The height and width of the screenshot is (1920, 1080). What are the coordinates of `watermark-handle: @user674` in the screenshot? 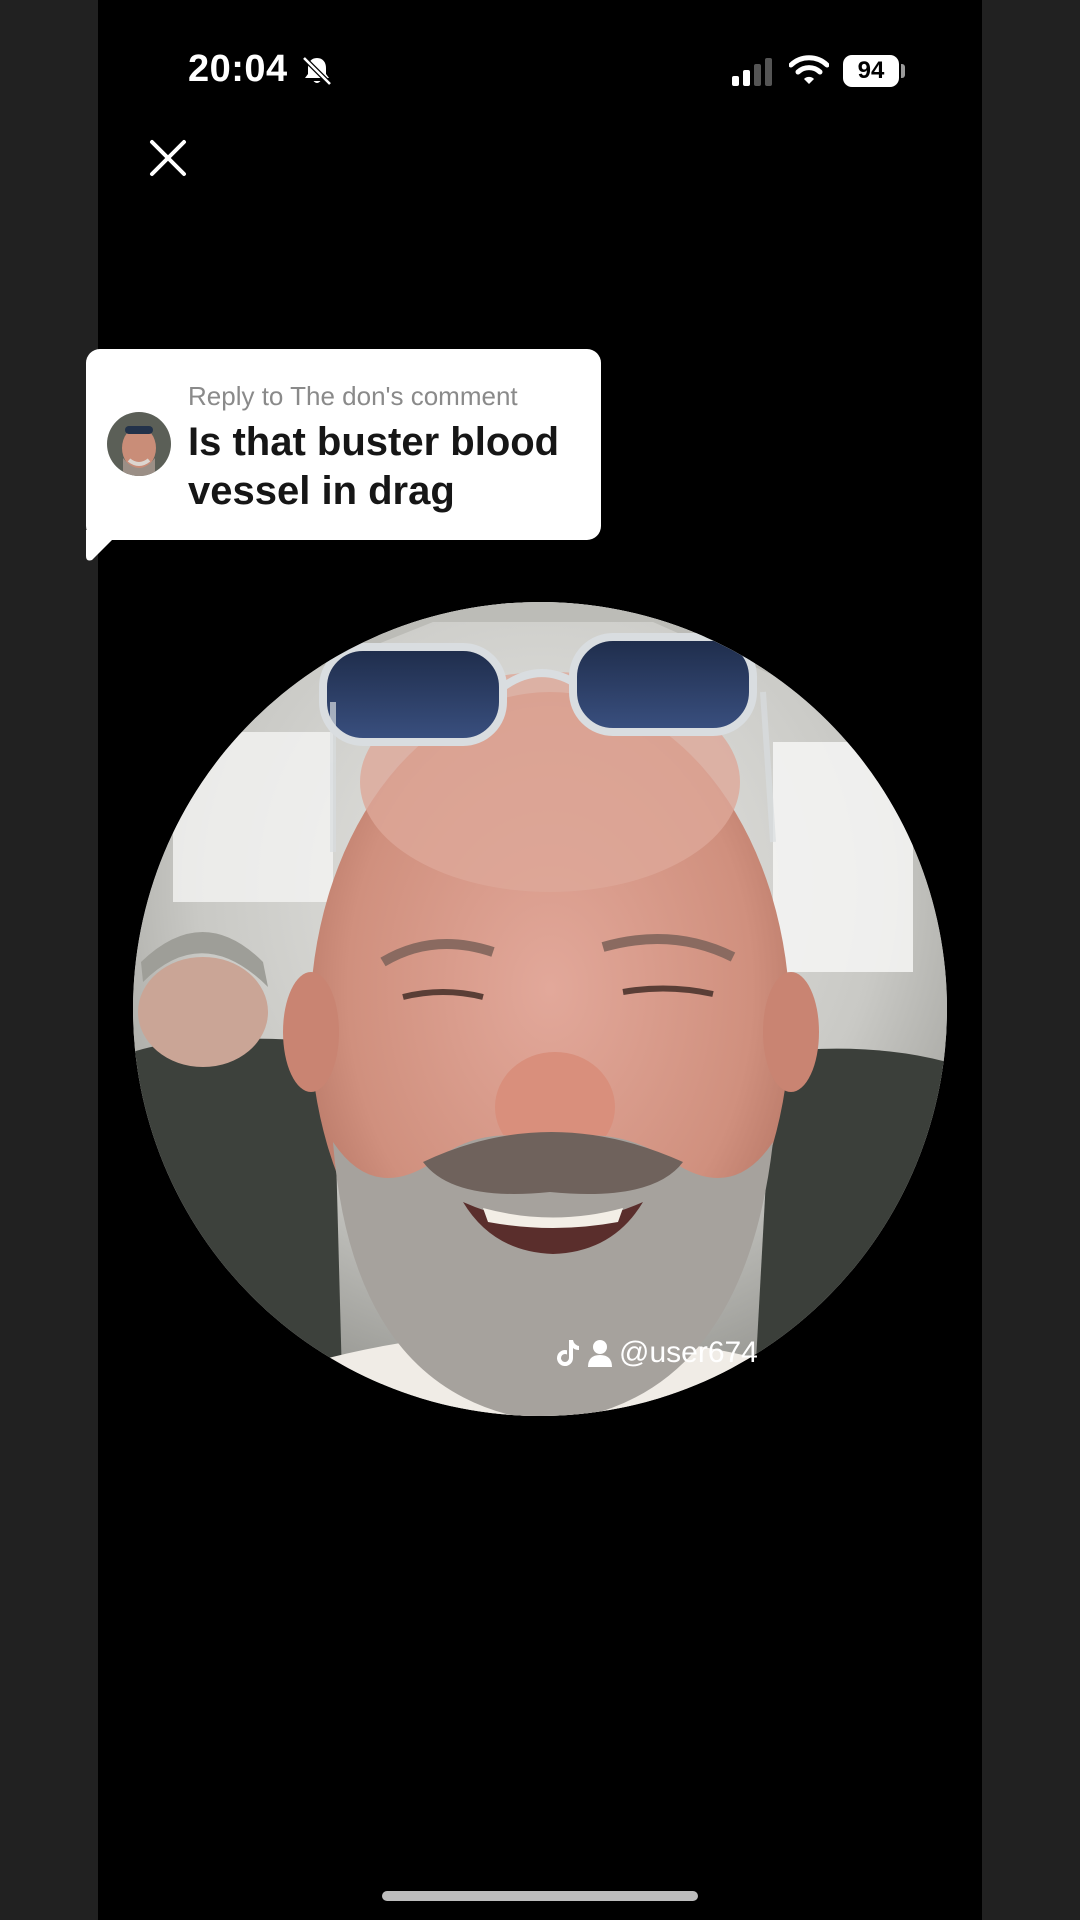 It's located at (688, 1352).